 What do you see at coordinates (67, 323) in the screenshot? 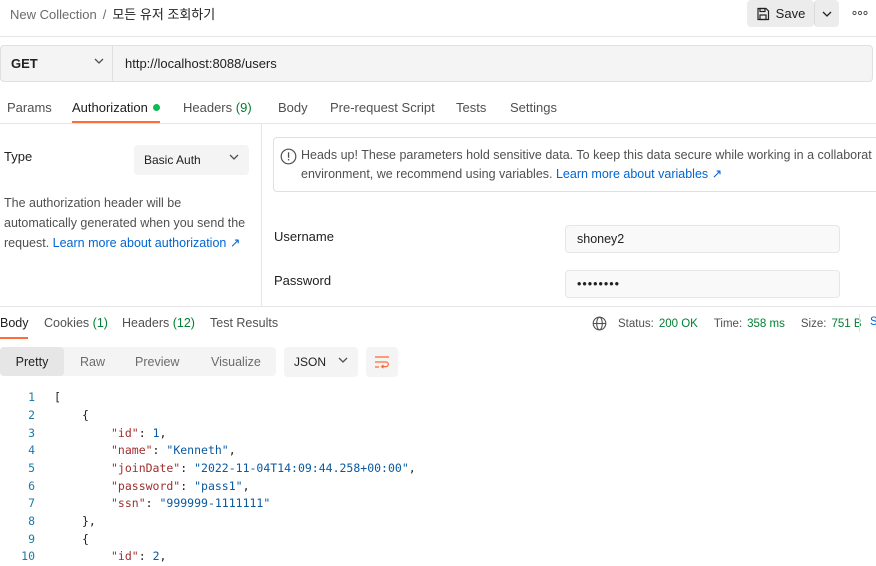
I see `response-tab-cookies-label: Cookies` at bounding box center [67, 323].